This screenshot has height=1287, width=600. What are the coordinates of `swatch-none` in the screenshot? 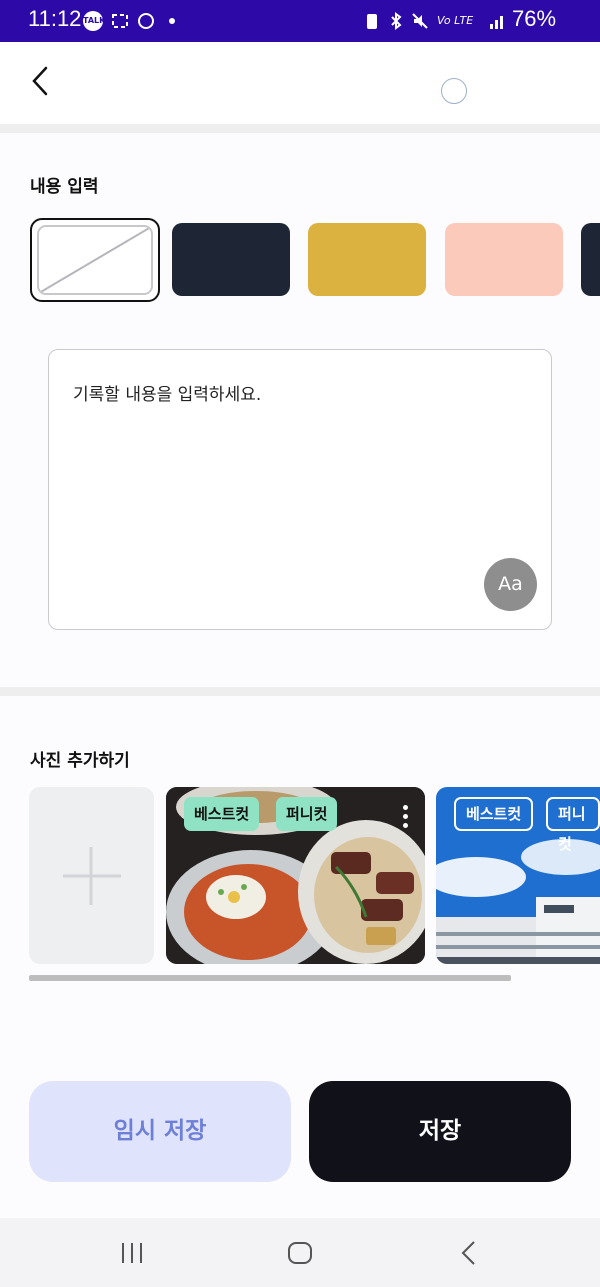 It's located at (95, 260).